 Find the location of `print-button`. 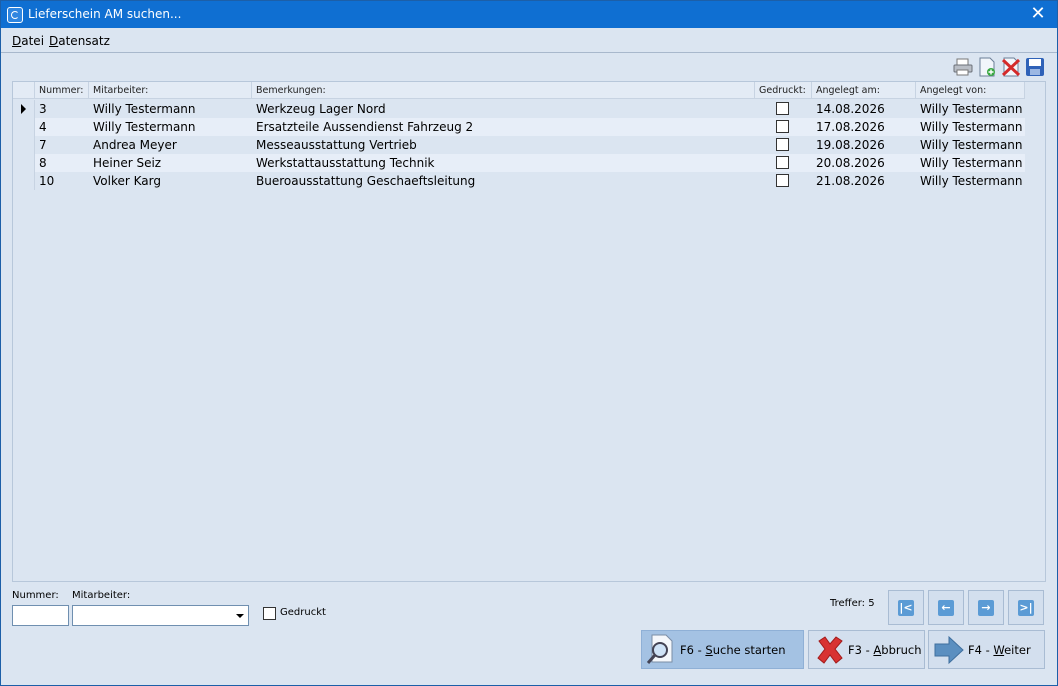

print-button is located at coordinates (963, 67).